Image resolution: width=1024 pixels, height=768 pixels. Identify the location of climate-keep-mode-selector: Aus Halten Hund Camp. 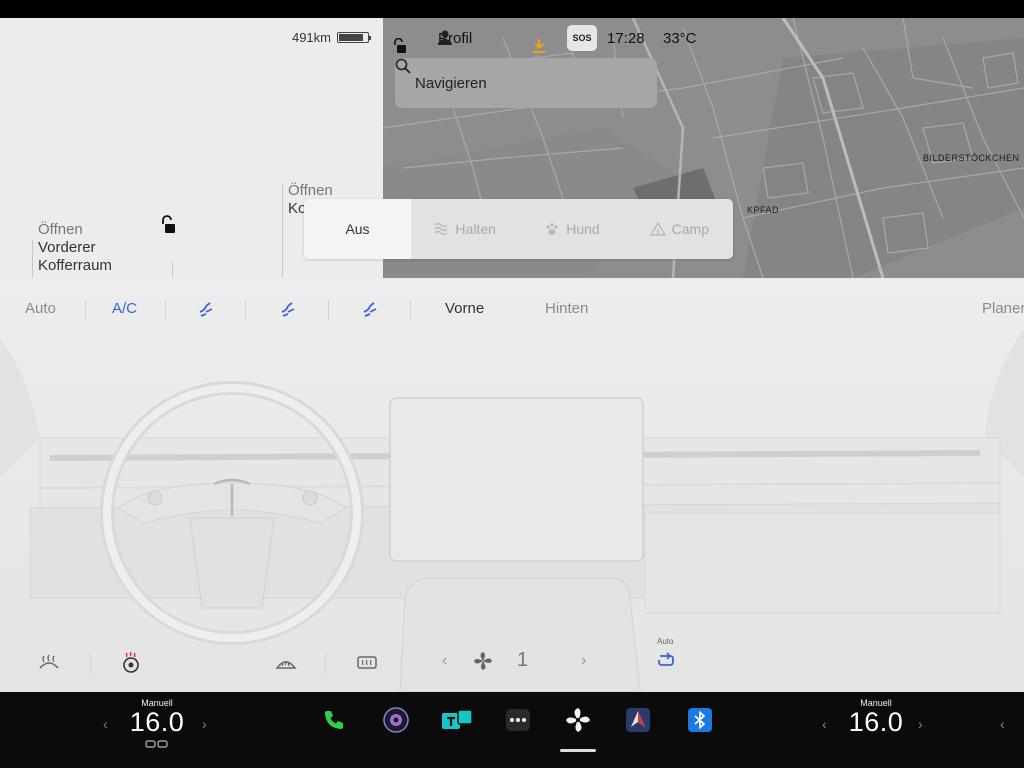
(518, 229).